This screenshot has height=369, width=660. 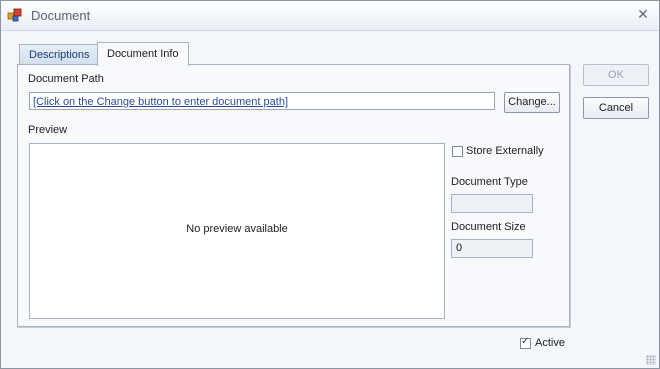 What do you see at coordinates (492, 203) in the screenshot?
I see `document-type-field` at bounding box center [492, 203].